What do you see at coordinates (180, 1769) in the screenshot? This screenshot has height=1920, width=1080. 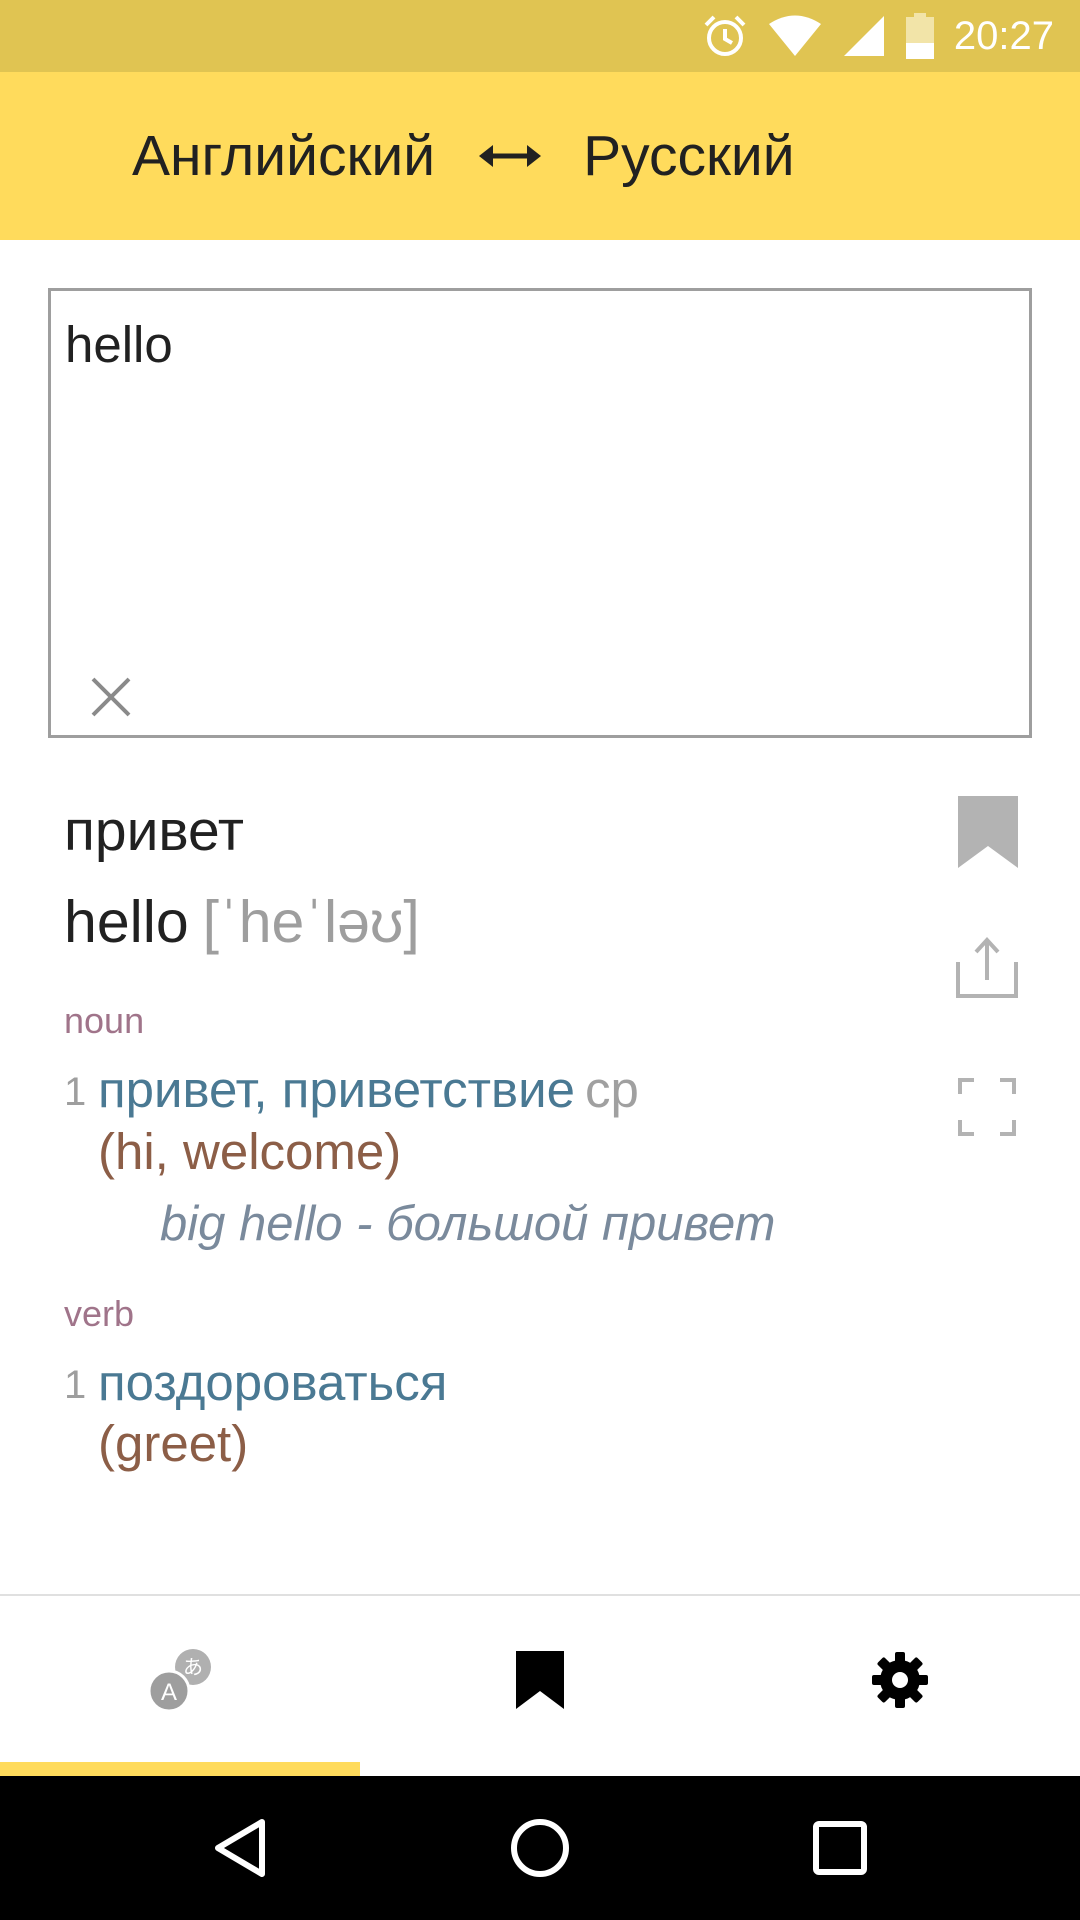 I see `active-tab-indicator` at bounding box center [180, 1769].